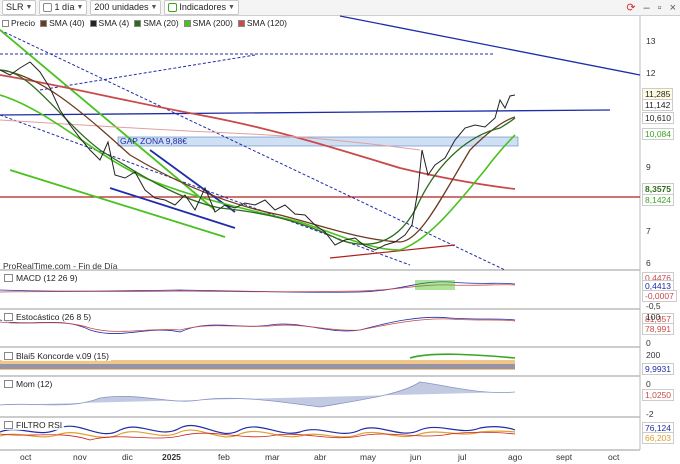  Describe the element at coordinates (147, 72) in the screenshot. I see `dashed-trend-upper` at that location.